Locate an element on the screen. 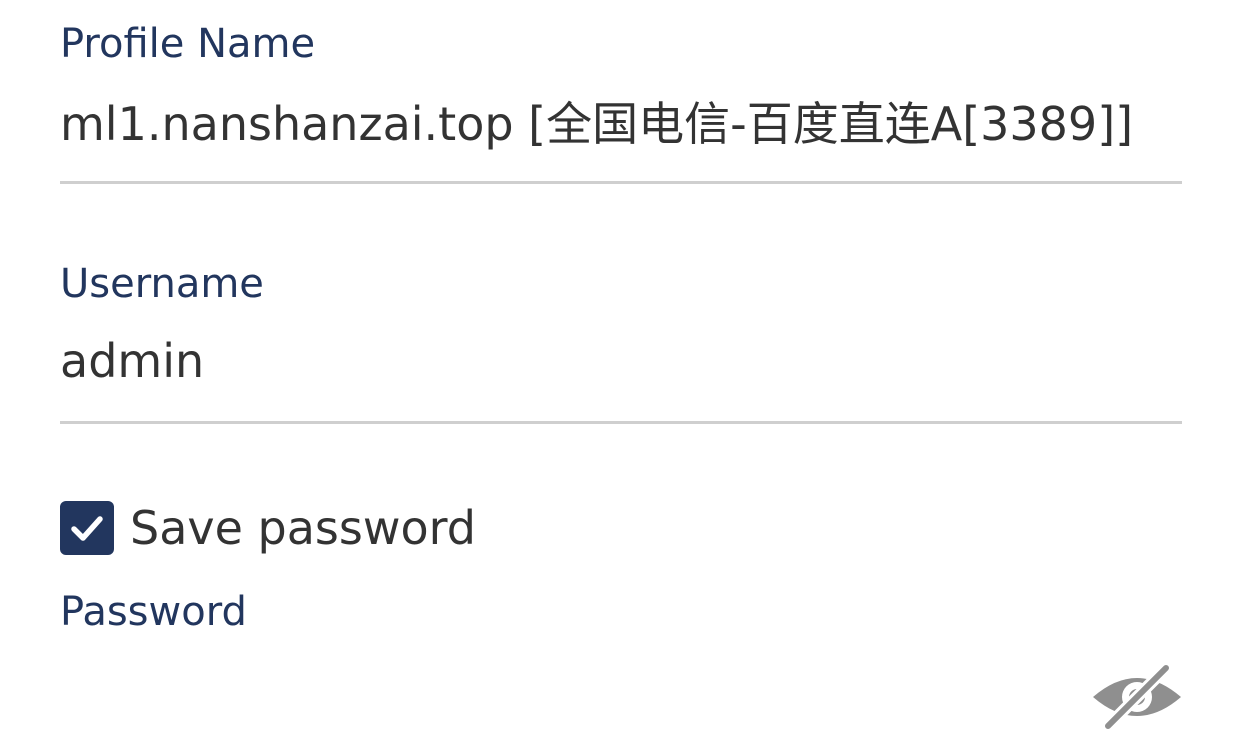 The width and height of the screenshot is (1242, 746). password-label: Password is located at coordinates (153, 612).